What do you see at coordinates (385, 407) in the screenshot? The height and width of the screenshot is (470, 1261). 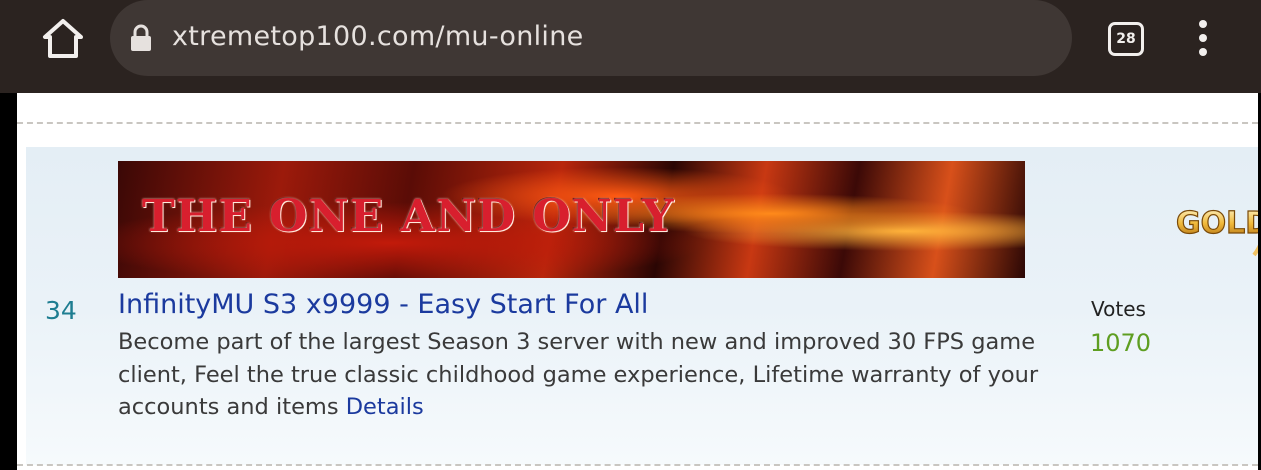 I see `details-link: Details` at bounding box center [385, 407].